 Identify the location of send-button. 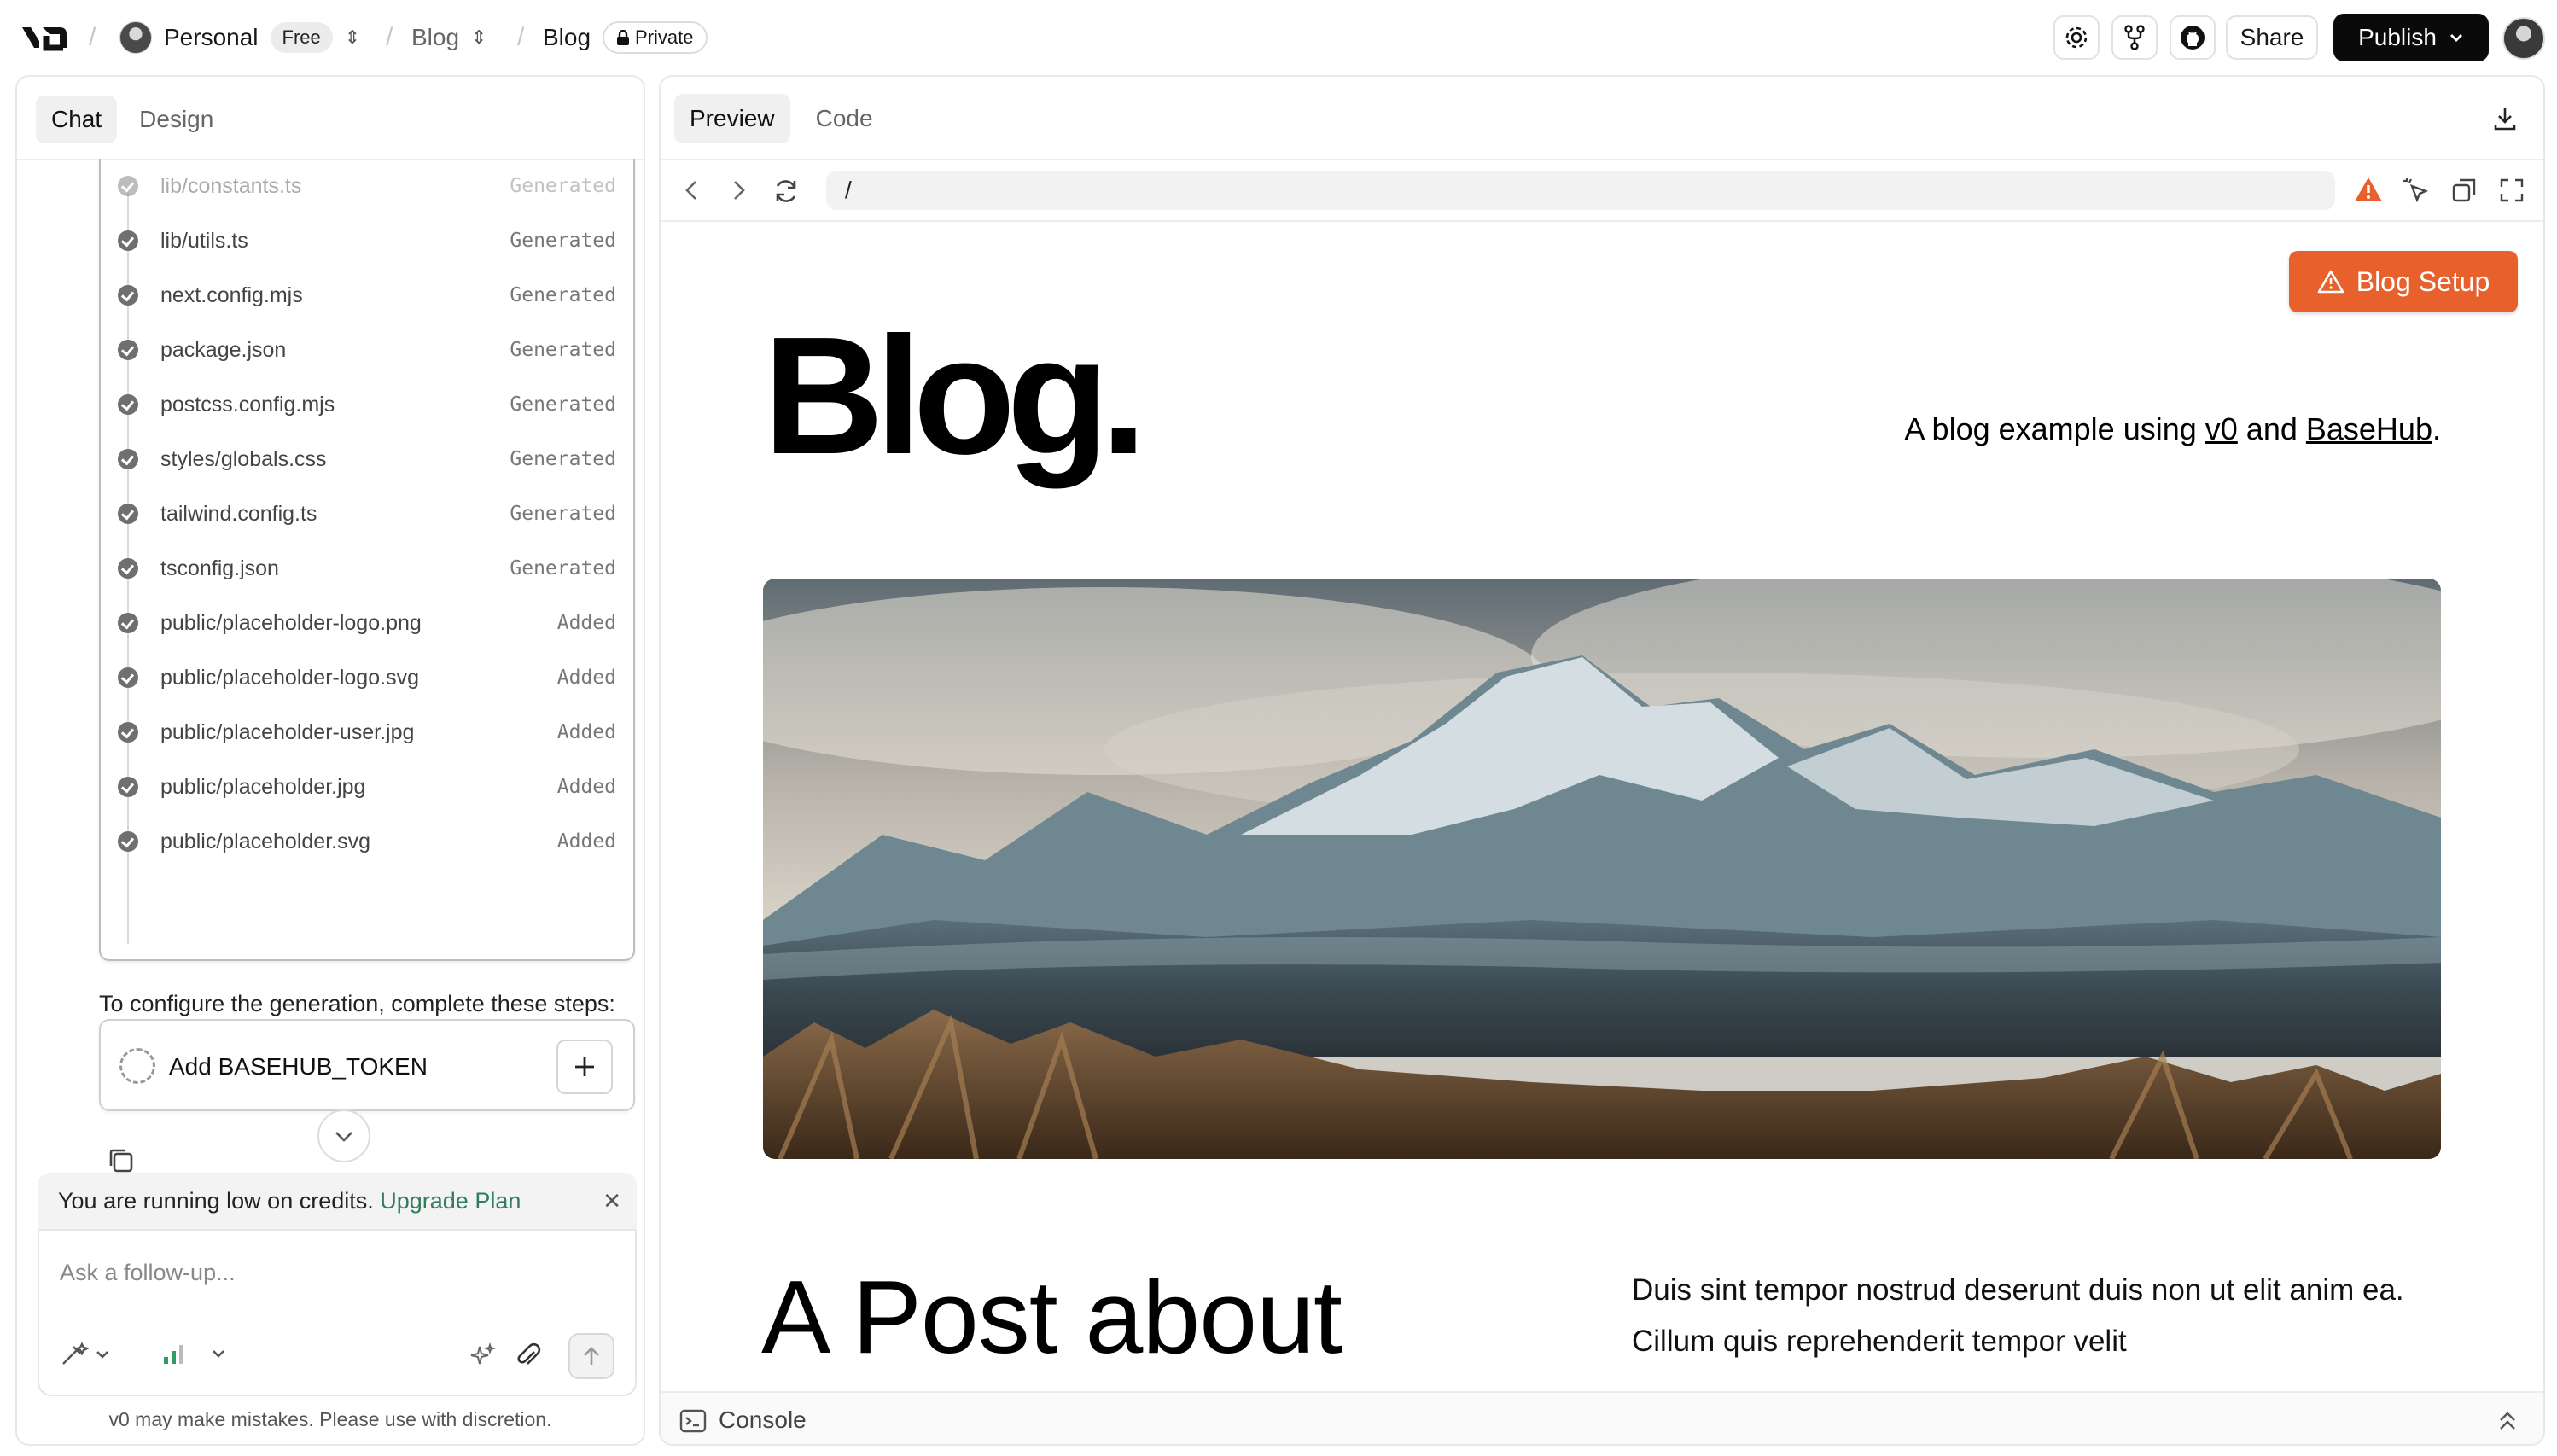
(591, 1356).